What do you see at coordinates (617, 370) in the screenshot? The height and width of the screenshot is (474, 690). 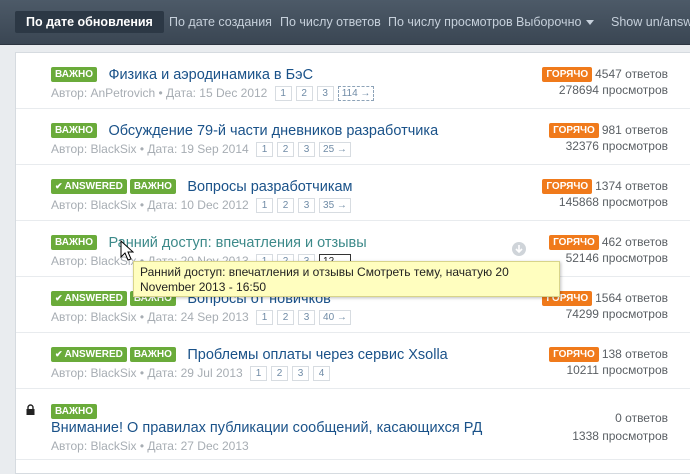 I see `view-count: 10211 просмотров` at bounding box center [617, 370].